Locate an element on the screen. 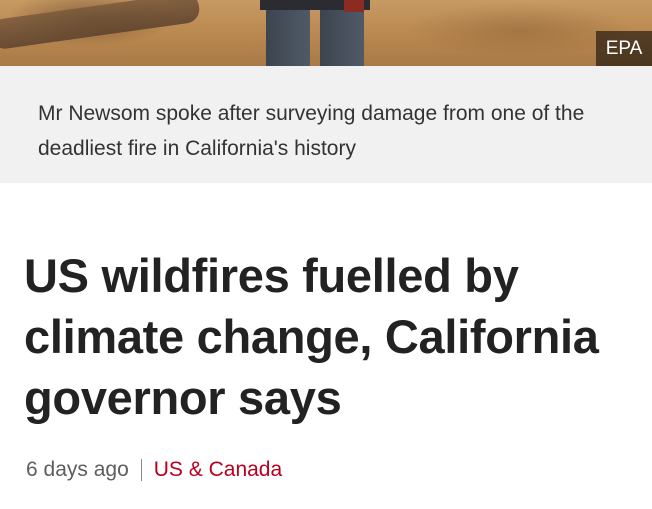  article-meta: 6 days ago US & Canada is located at coordinates (154, 470).